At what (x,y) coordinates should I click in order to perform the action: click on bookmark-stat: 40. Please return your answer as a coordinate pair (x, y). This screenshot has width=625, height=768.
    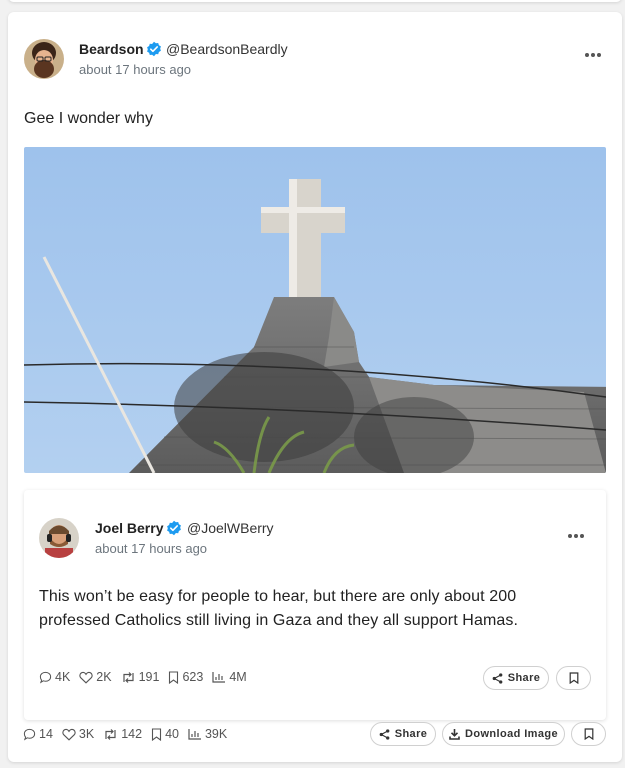
    Looking at the image, I should click on (165, 734).